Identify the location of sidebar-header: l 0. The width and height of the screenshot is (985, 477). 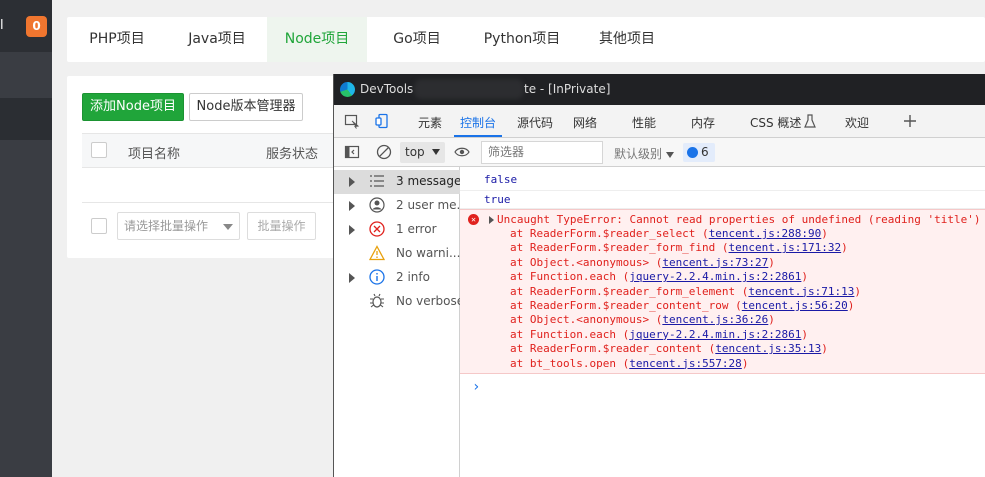
(26, 26).